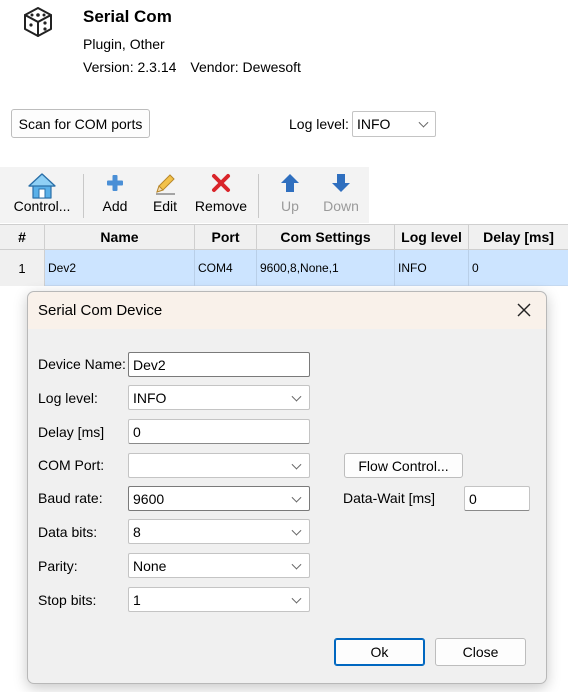 This screenshot has width=568, height=692. I want to click on device-name-field: Dev2, so click(219, 364).